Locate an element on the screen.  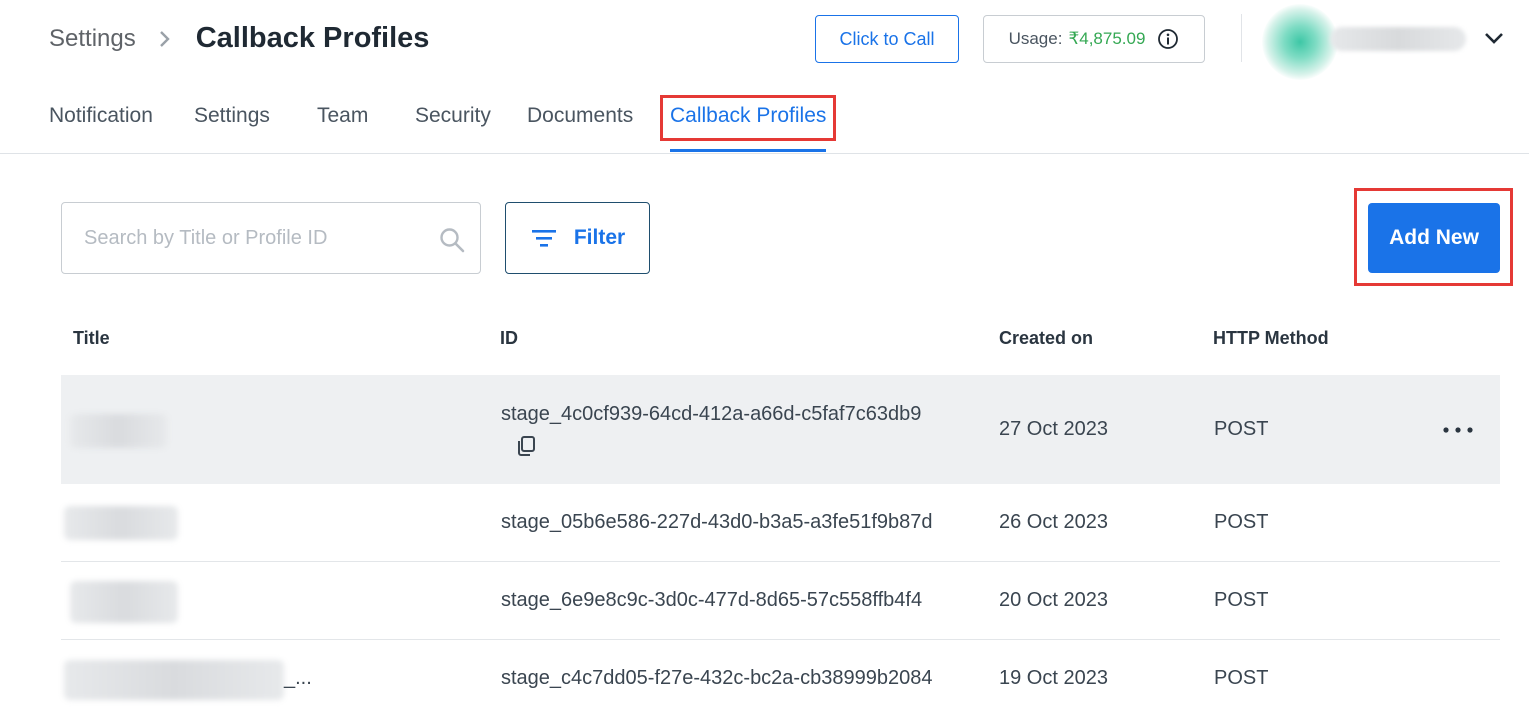
usage-indicator: Usage: ₹4,875.09 is located at coordinates (1094, 39).